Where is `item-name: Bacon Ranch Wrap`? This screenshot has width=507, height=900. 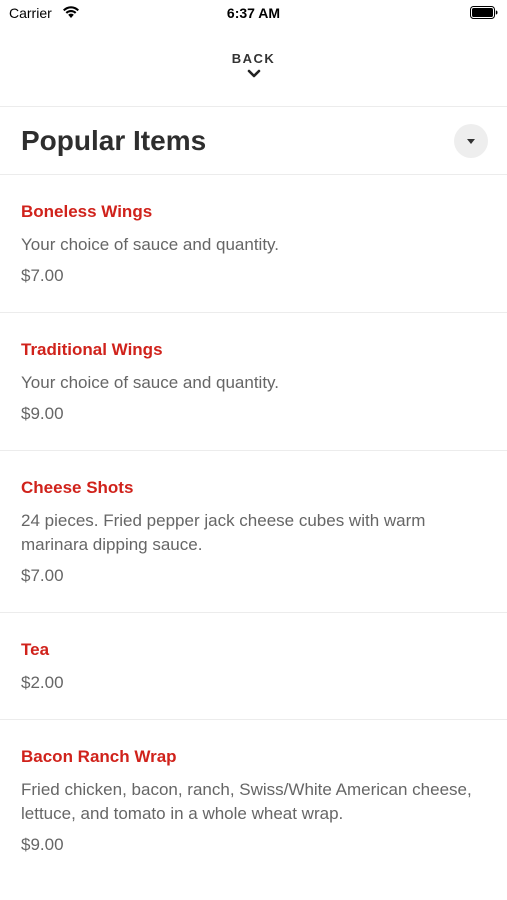 item-name: Bacon Ranch Wrap is located at coordinates (99, 756).